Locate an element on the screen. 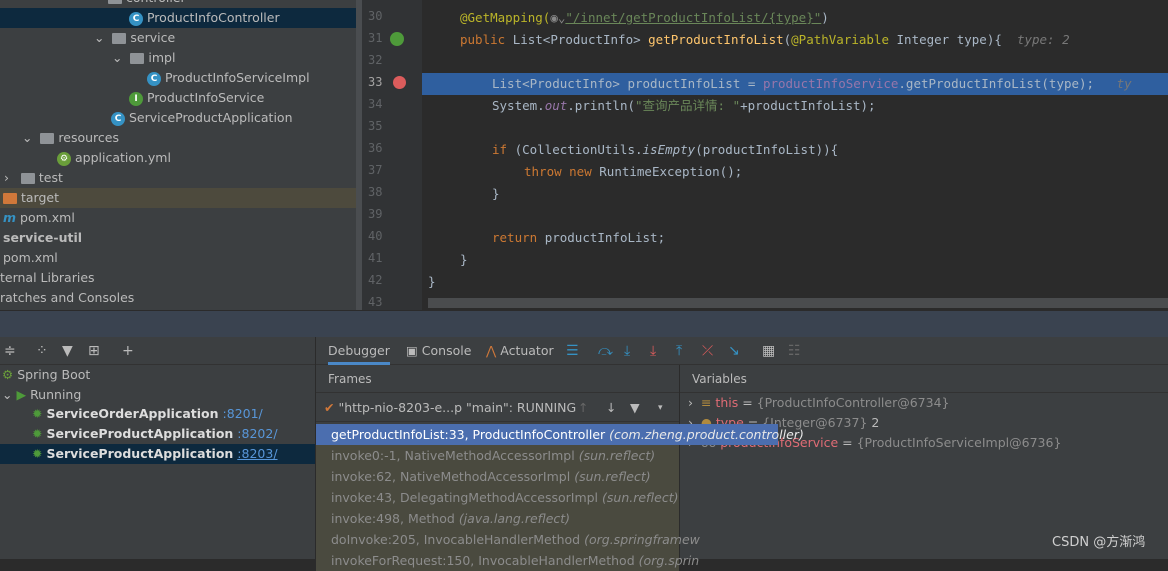 This screenshot has width=1168, height=571. code-token: public is located at coordinates (486, 39).